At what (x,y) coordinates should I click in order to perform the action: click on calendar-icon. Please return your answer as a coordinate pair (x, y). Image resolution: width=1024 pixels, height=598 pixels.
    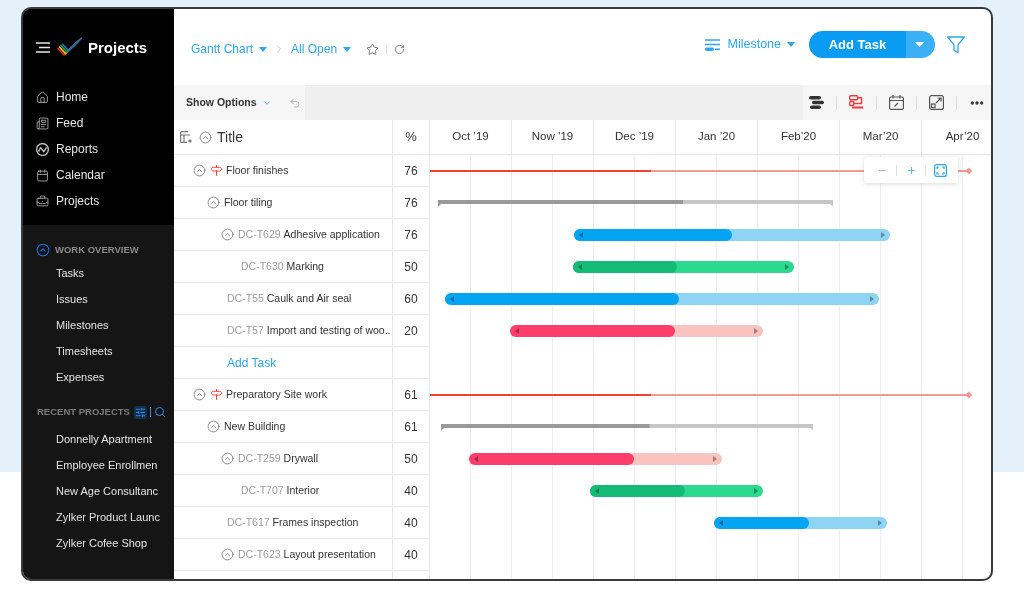
    Looking at the image, I should click on (42, 175).